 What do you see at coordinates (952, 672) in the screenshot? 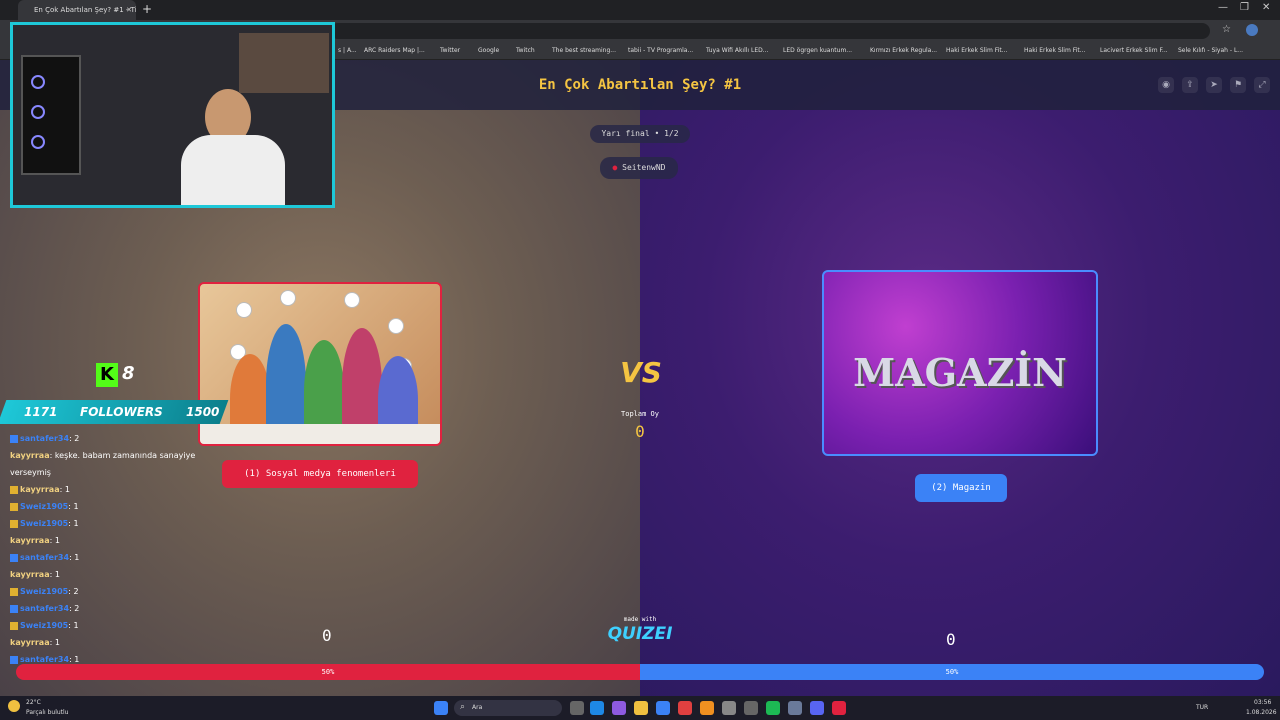
I see `progress-bar-right: 50%` at bounding box center [952, 672].